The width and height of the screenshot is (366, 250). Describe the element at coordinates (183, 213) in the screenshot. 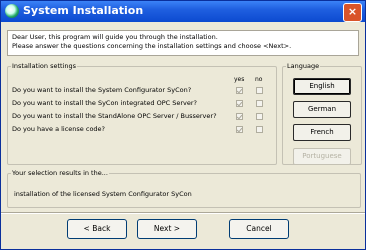

I see `button-separator` at that location.